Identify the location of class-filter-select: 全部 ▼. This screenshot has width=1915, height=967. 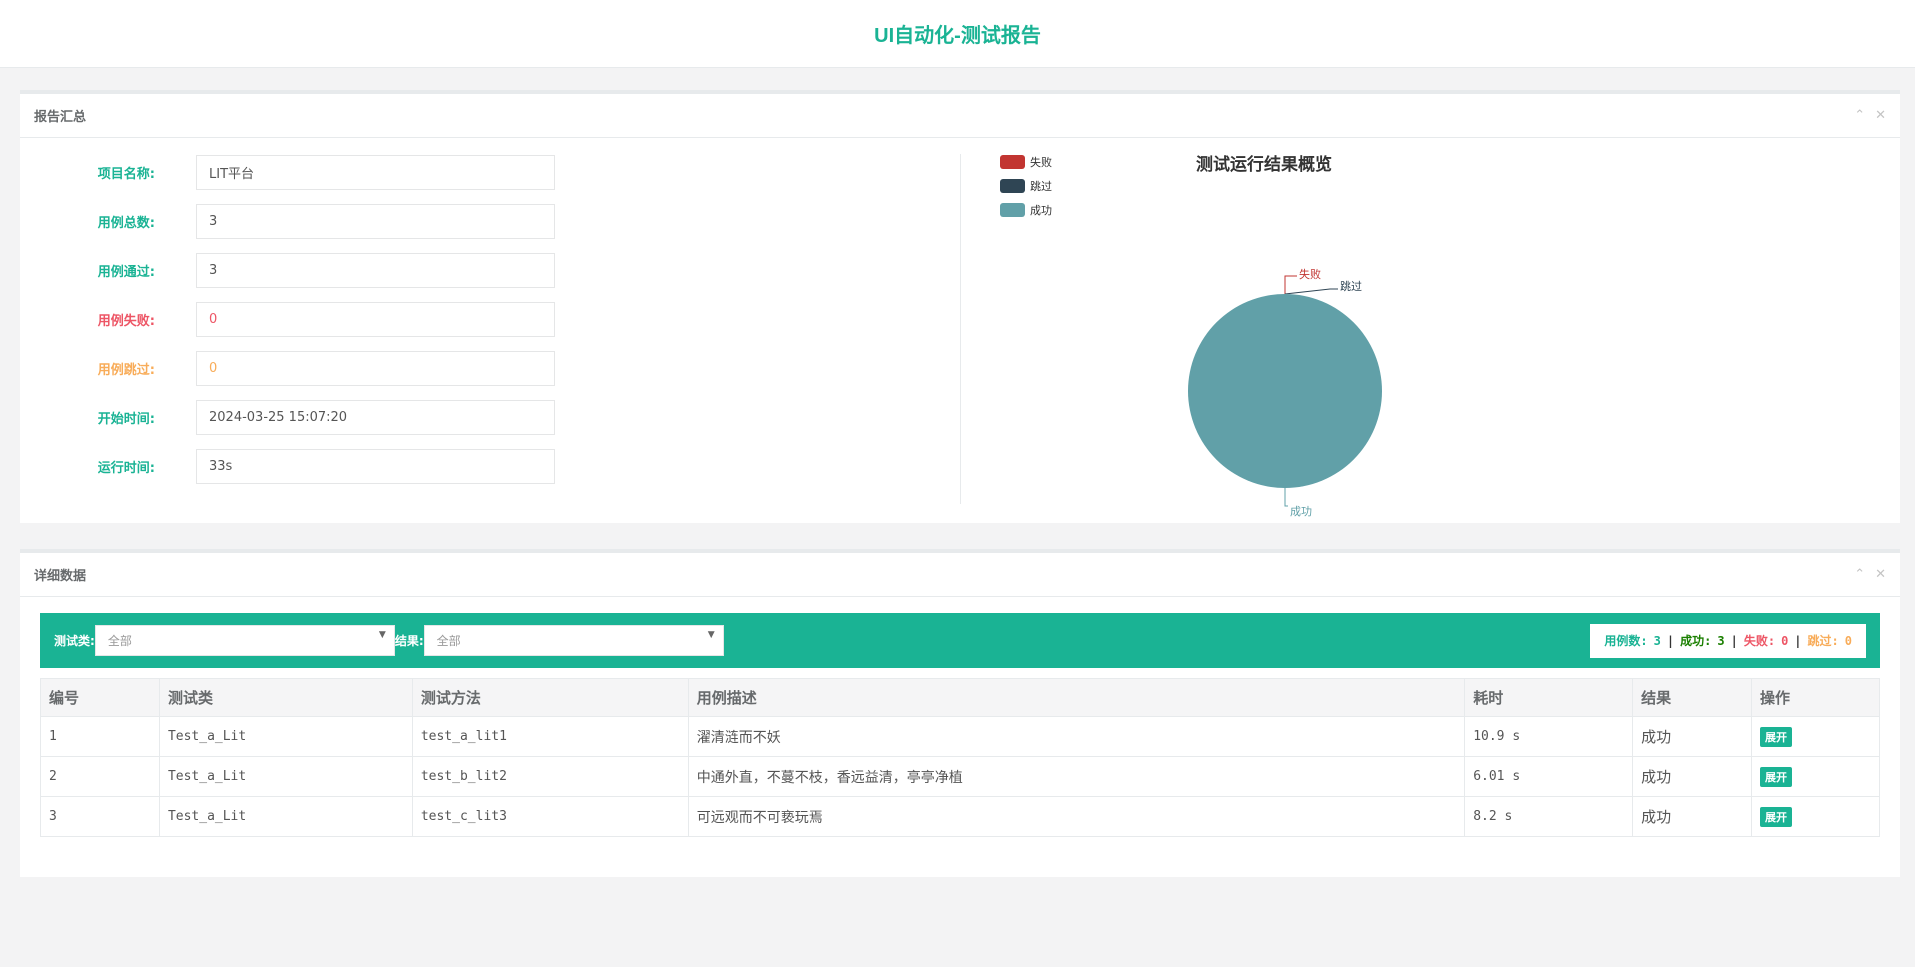
(244, 640).